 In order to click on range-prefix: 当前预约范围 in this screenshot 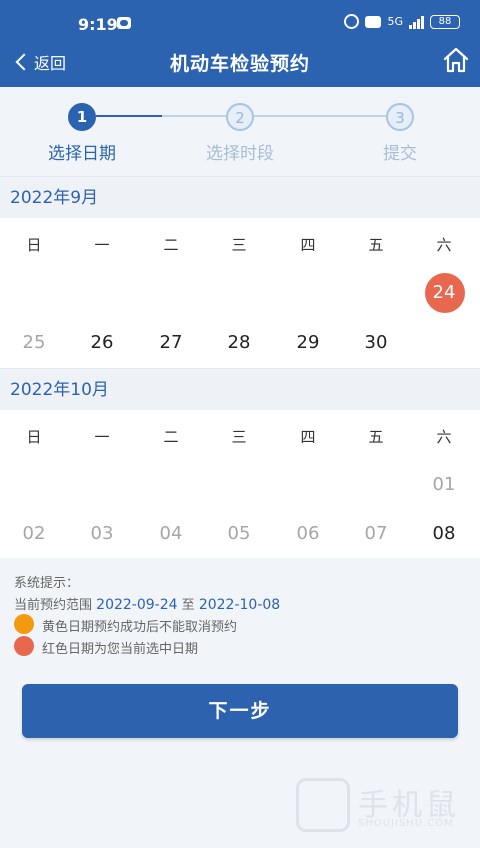, I will do `click(53, 605)`.